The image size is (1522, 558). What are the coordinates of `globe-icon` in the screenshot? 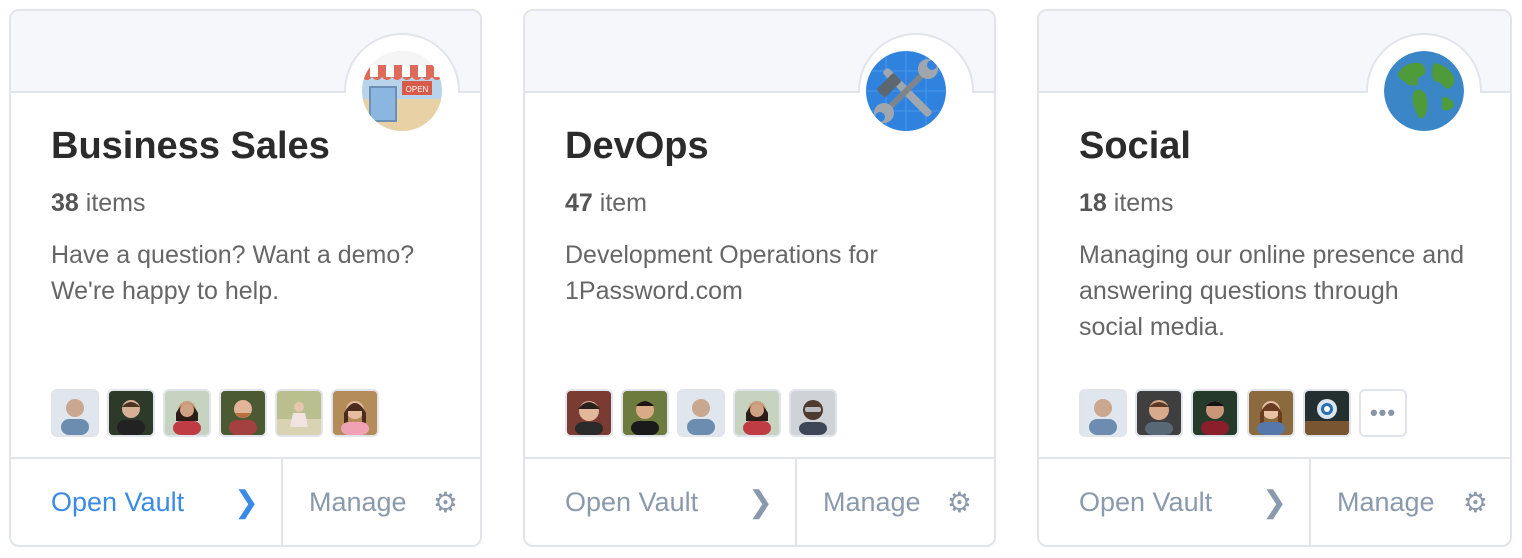 It's located at (1424, 91).